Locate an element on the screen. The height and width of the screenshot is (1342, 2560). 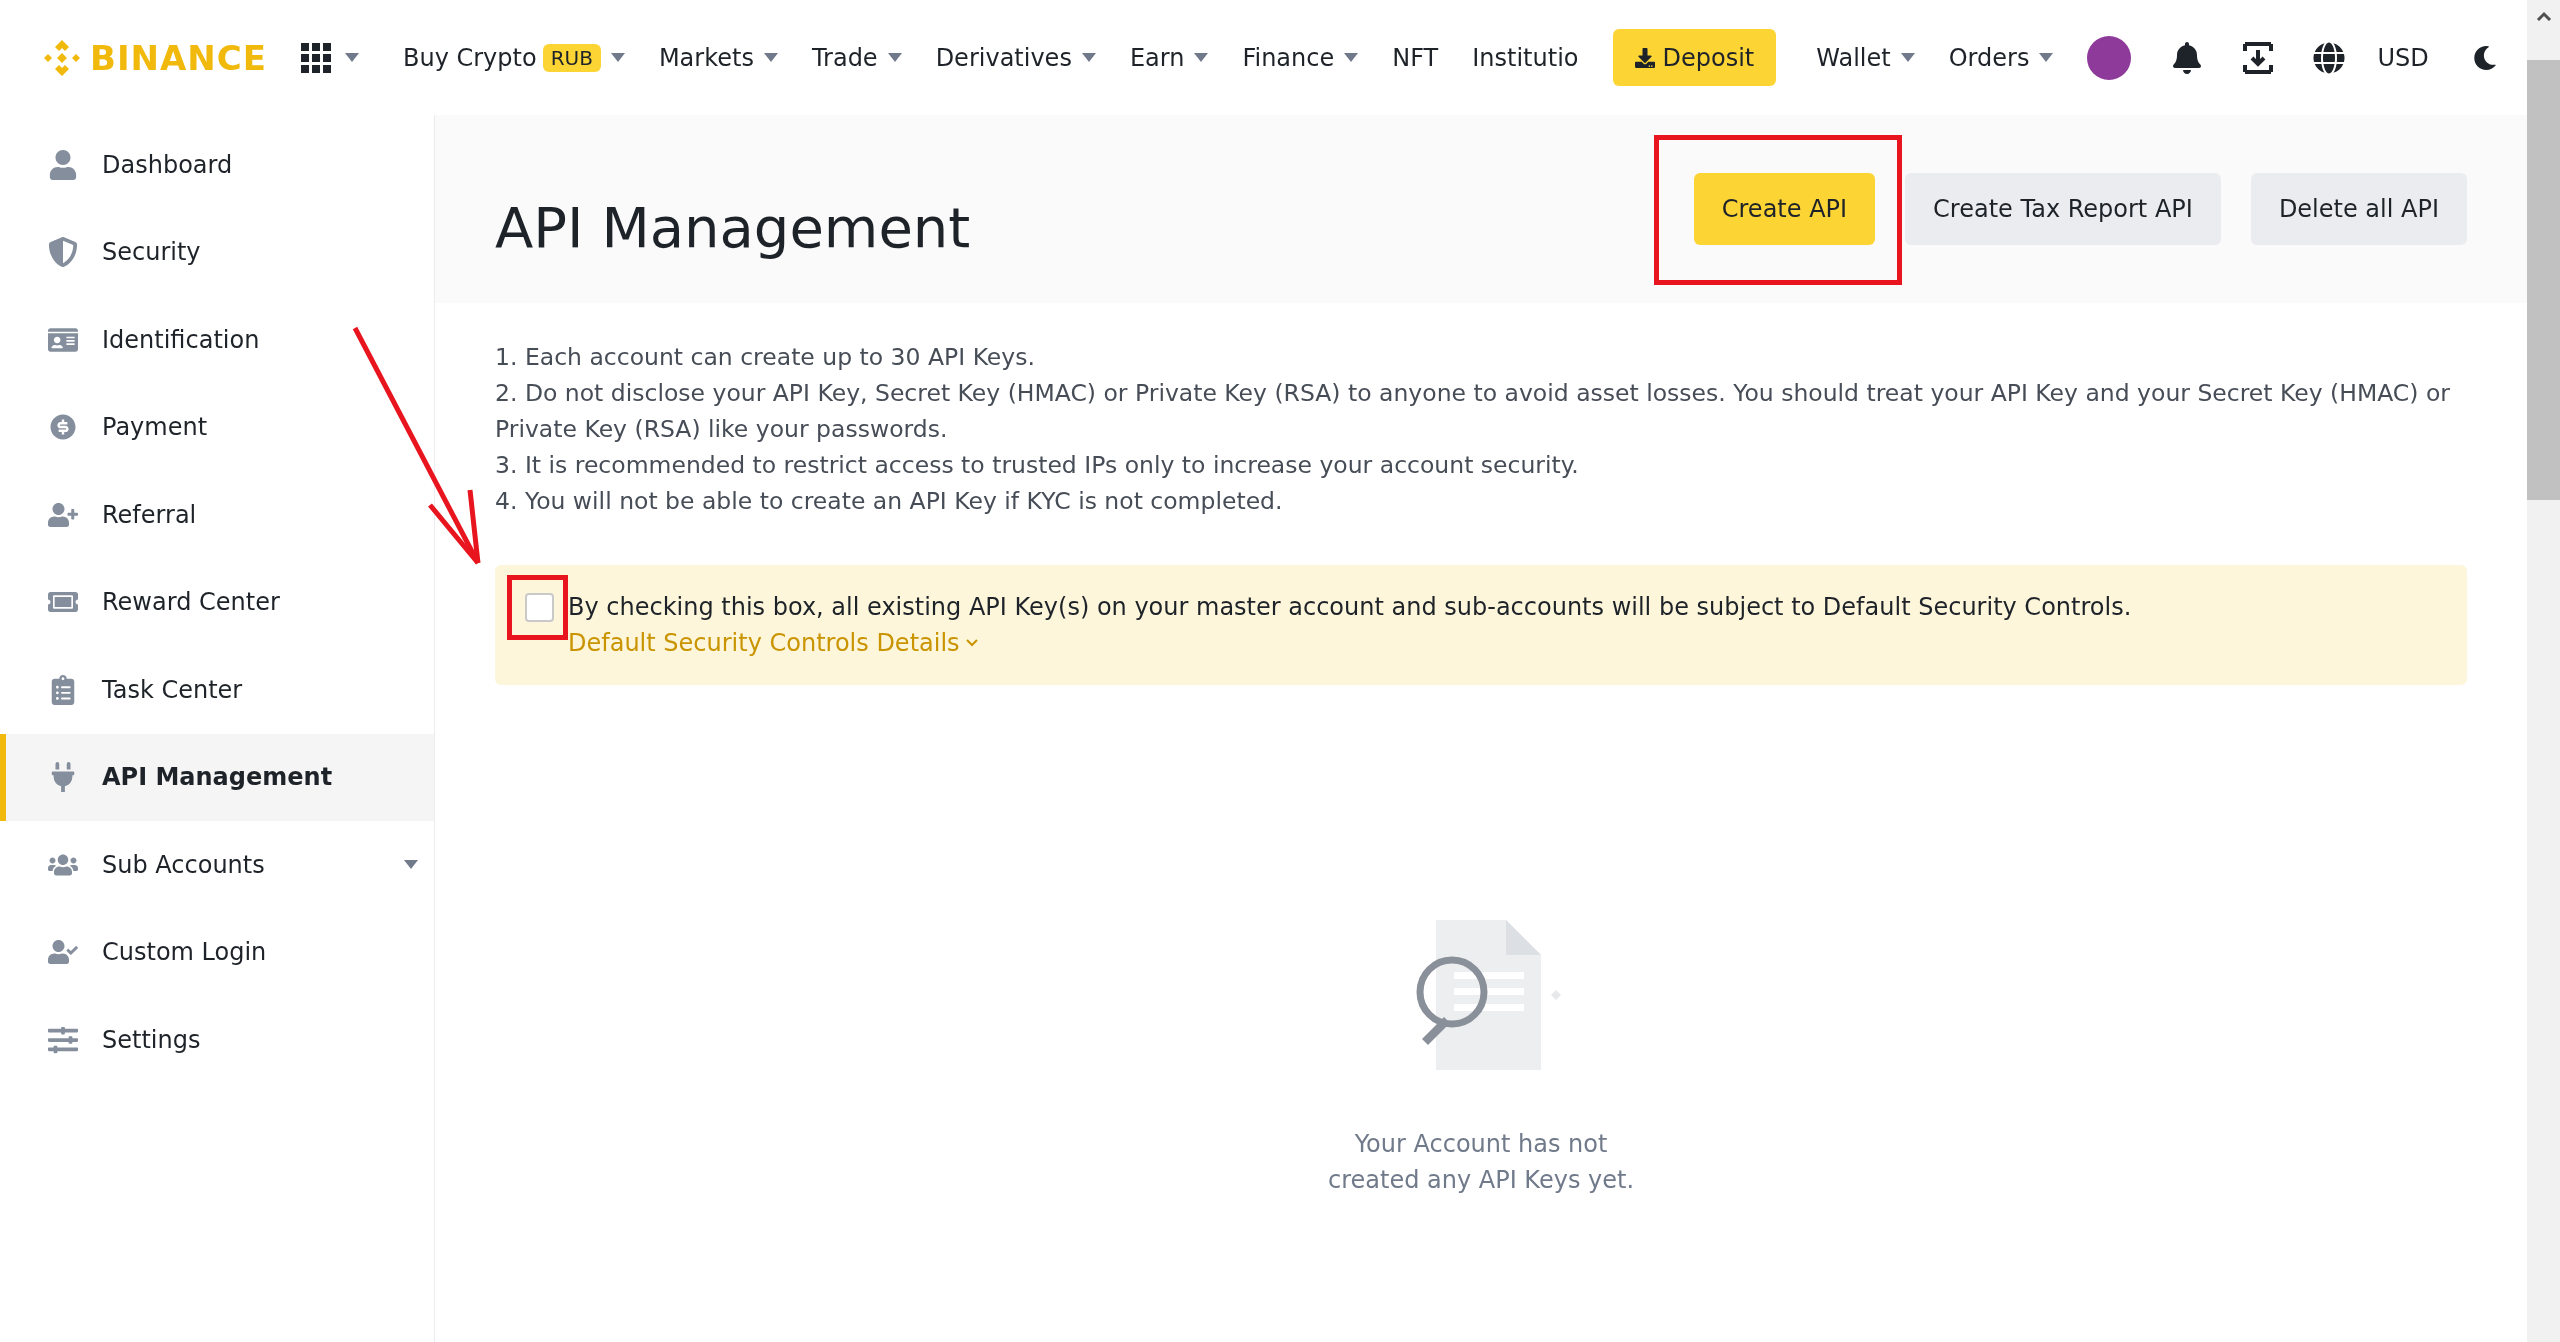
nav-link: Trade is located at coordinates (844, 57).